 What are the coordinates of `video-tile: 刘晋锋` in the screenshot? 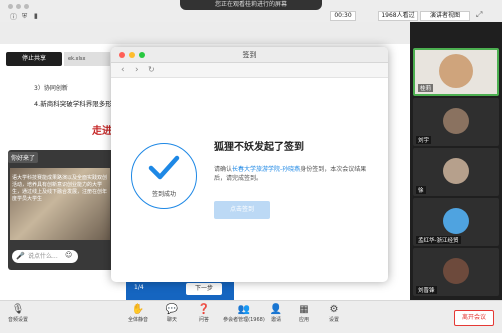 It's located at (456, 272).